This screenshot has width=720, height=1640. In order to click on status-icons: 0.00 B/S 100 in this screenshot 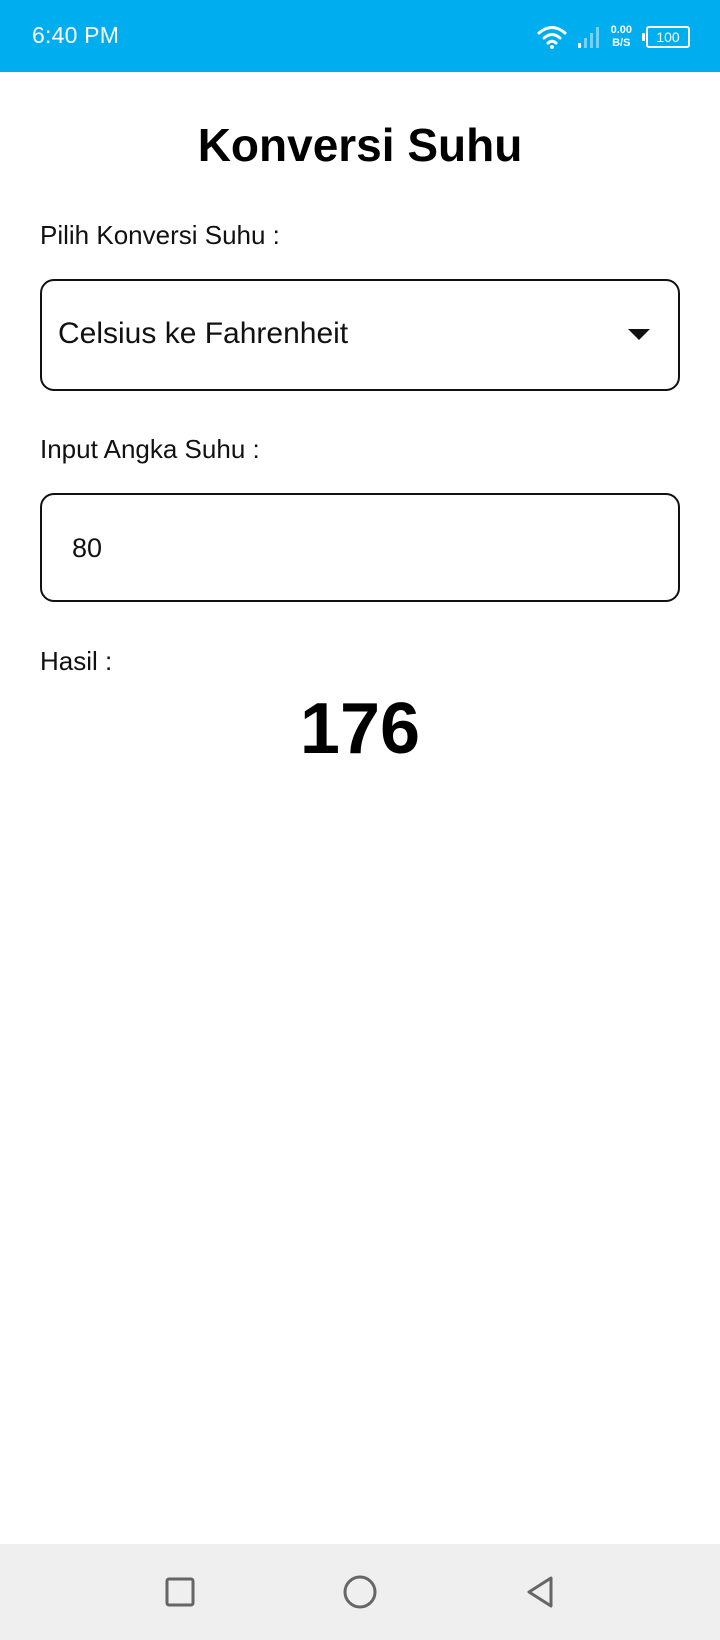, I will do `click(613, 37)`.